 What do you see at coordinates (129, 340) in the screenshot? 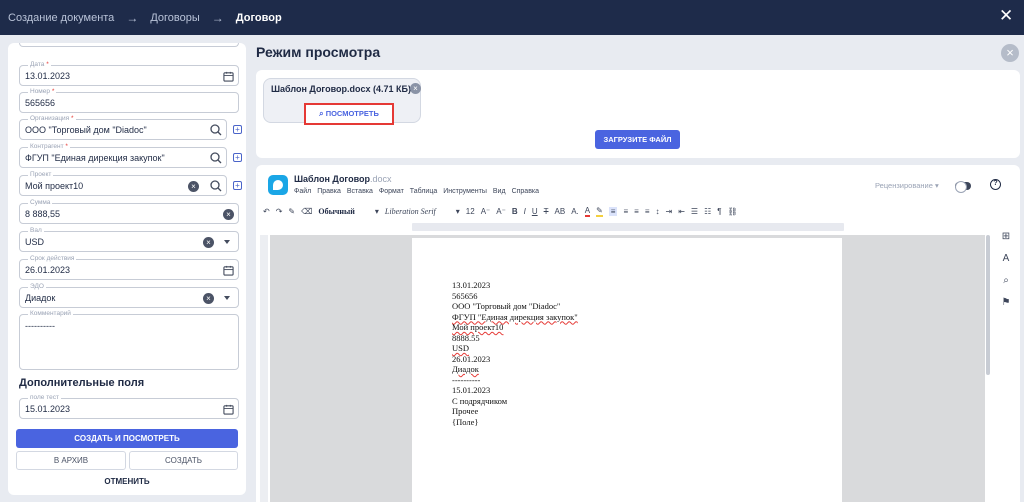
I see `comment-field: Комментарий ----------` at bounding box center [129, 340].